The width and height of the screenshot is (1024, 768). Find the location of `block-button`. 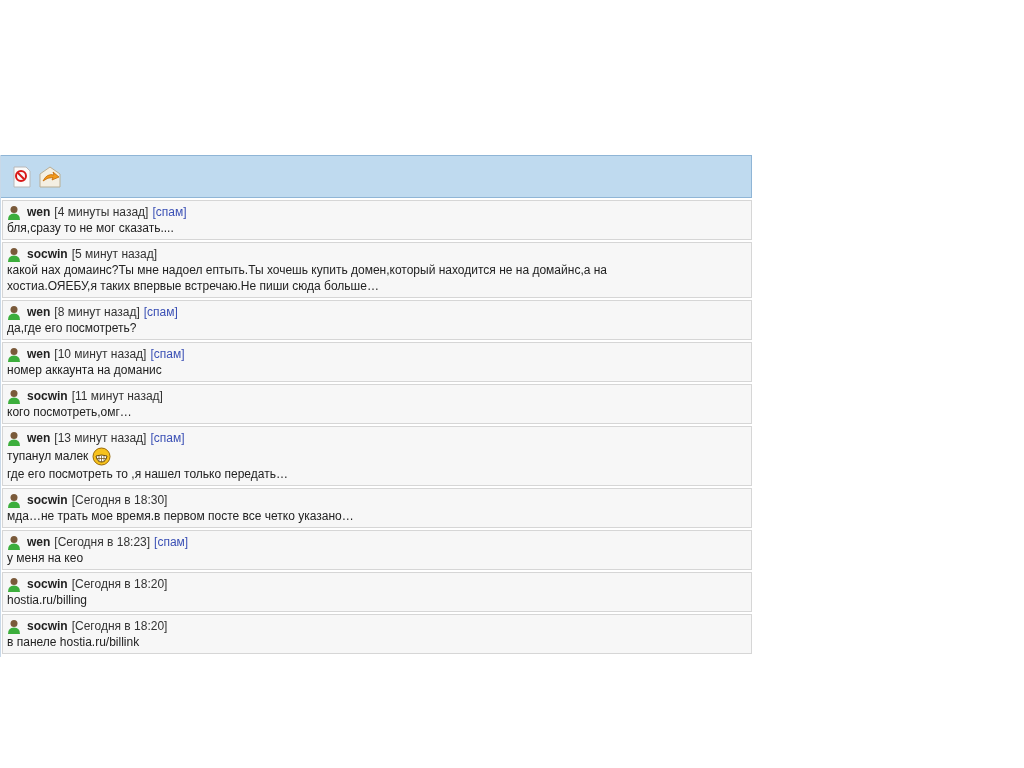

block-button is located at coordinates (22, 176).